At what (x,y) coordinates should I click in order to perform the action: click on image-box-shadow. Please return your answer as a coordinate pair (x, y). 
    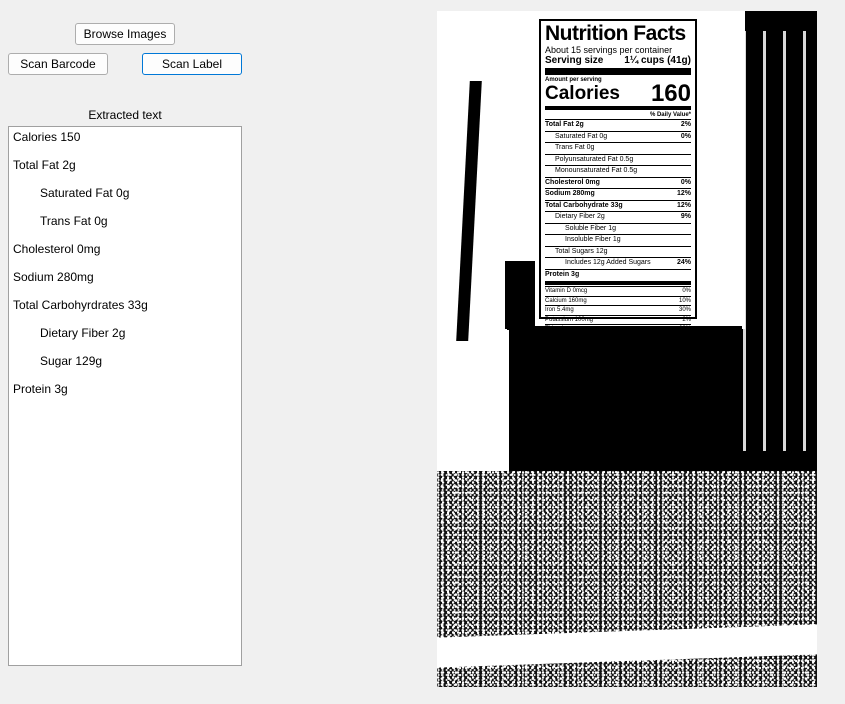
    Looking at the image, I should click on (520, 295).